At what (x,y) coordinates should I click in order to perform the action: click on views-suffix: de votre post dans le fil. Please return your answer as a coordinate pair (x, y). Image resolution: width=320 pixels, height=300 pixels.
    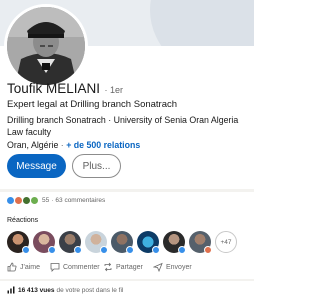
    Looking at the image, I should click on (90, 290).